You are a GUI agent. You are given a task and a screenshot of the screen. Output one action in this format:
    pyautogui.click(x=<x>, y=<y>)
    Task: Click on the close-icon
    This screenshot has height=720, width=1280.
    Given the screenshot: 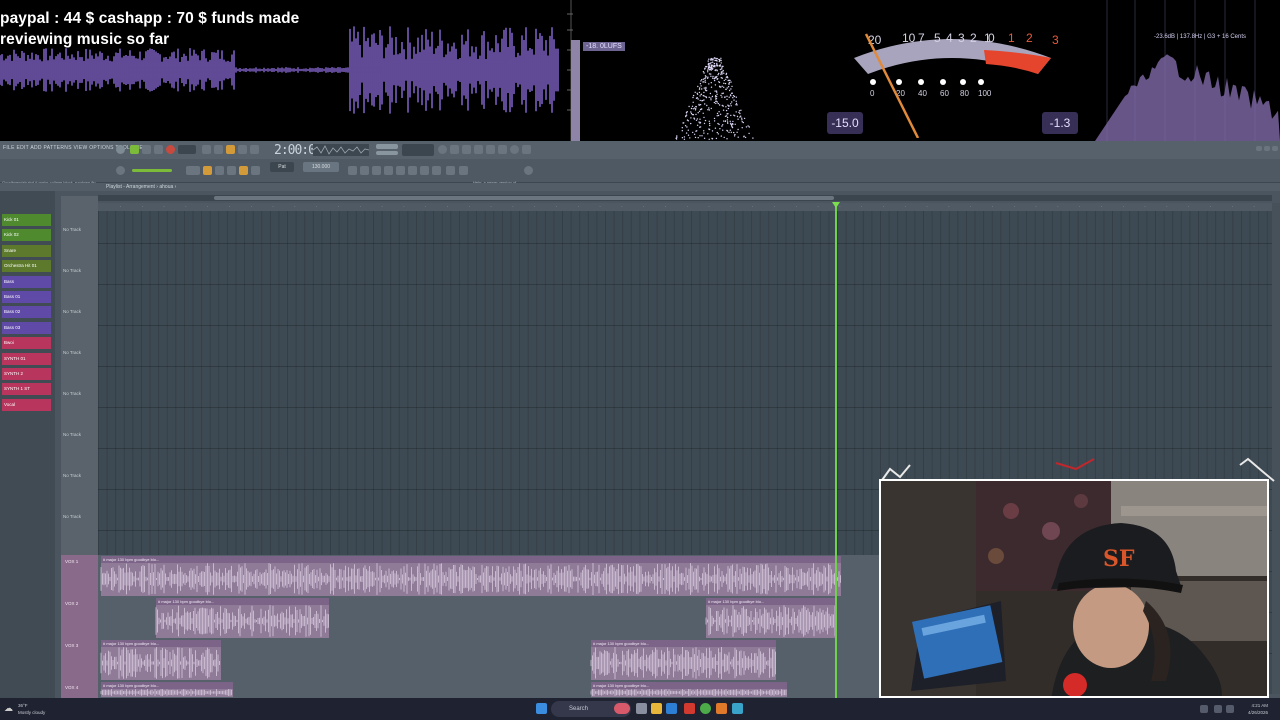 What is the action you would take?
    pyautogui.click(x=1275, y=148)
    